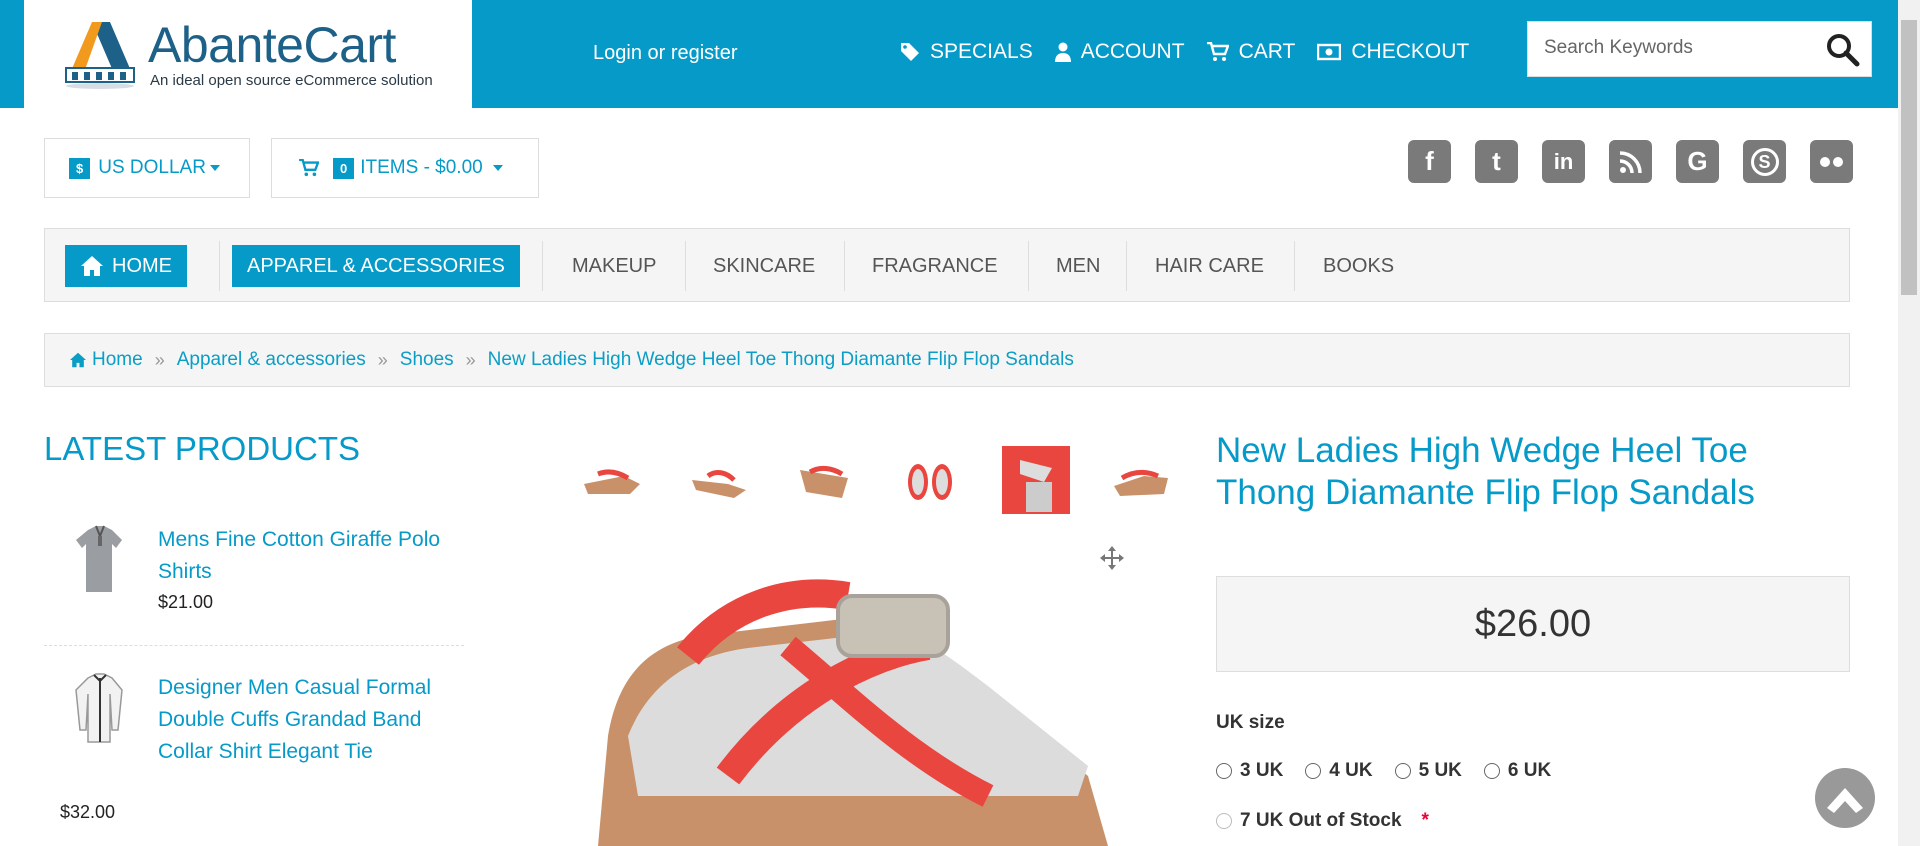 This screenshot has height=846, width=1920. What do you see at coordinates (427, 360) in the screenshot?
I see `breadcrumb-shoes: Shoes` at bounding box center [427, 360].